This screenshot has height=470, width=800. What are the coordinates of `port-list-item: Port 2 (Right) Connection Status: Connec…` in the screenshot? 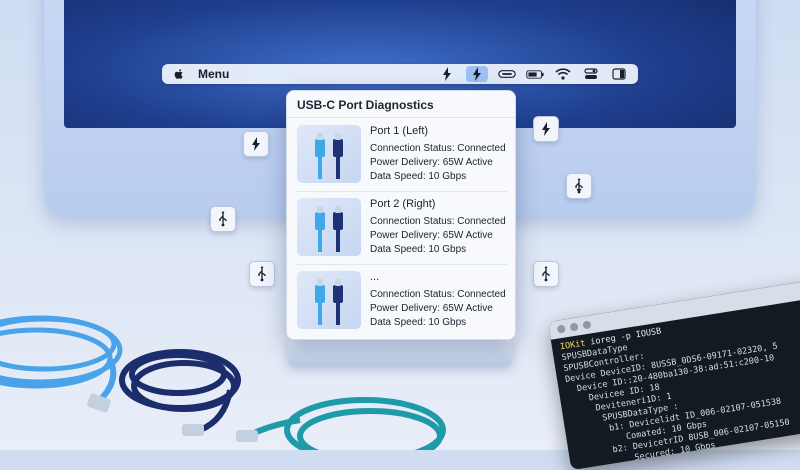 It's located at (401, 228).